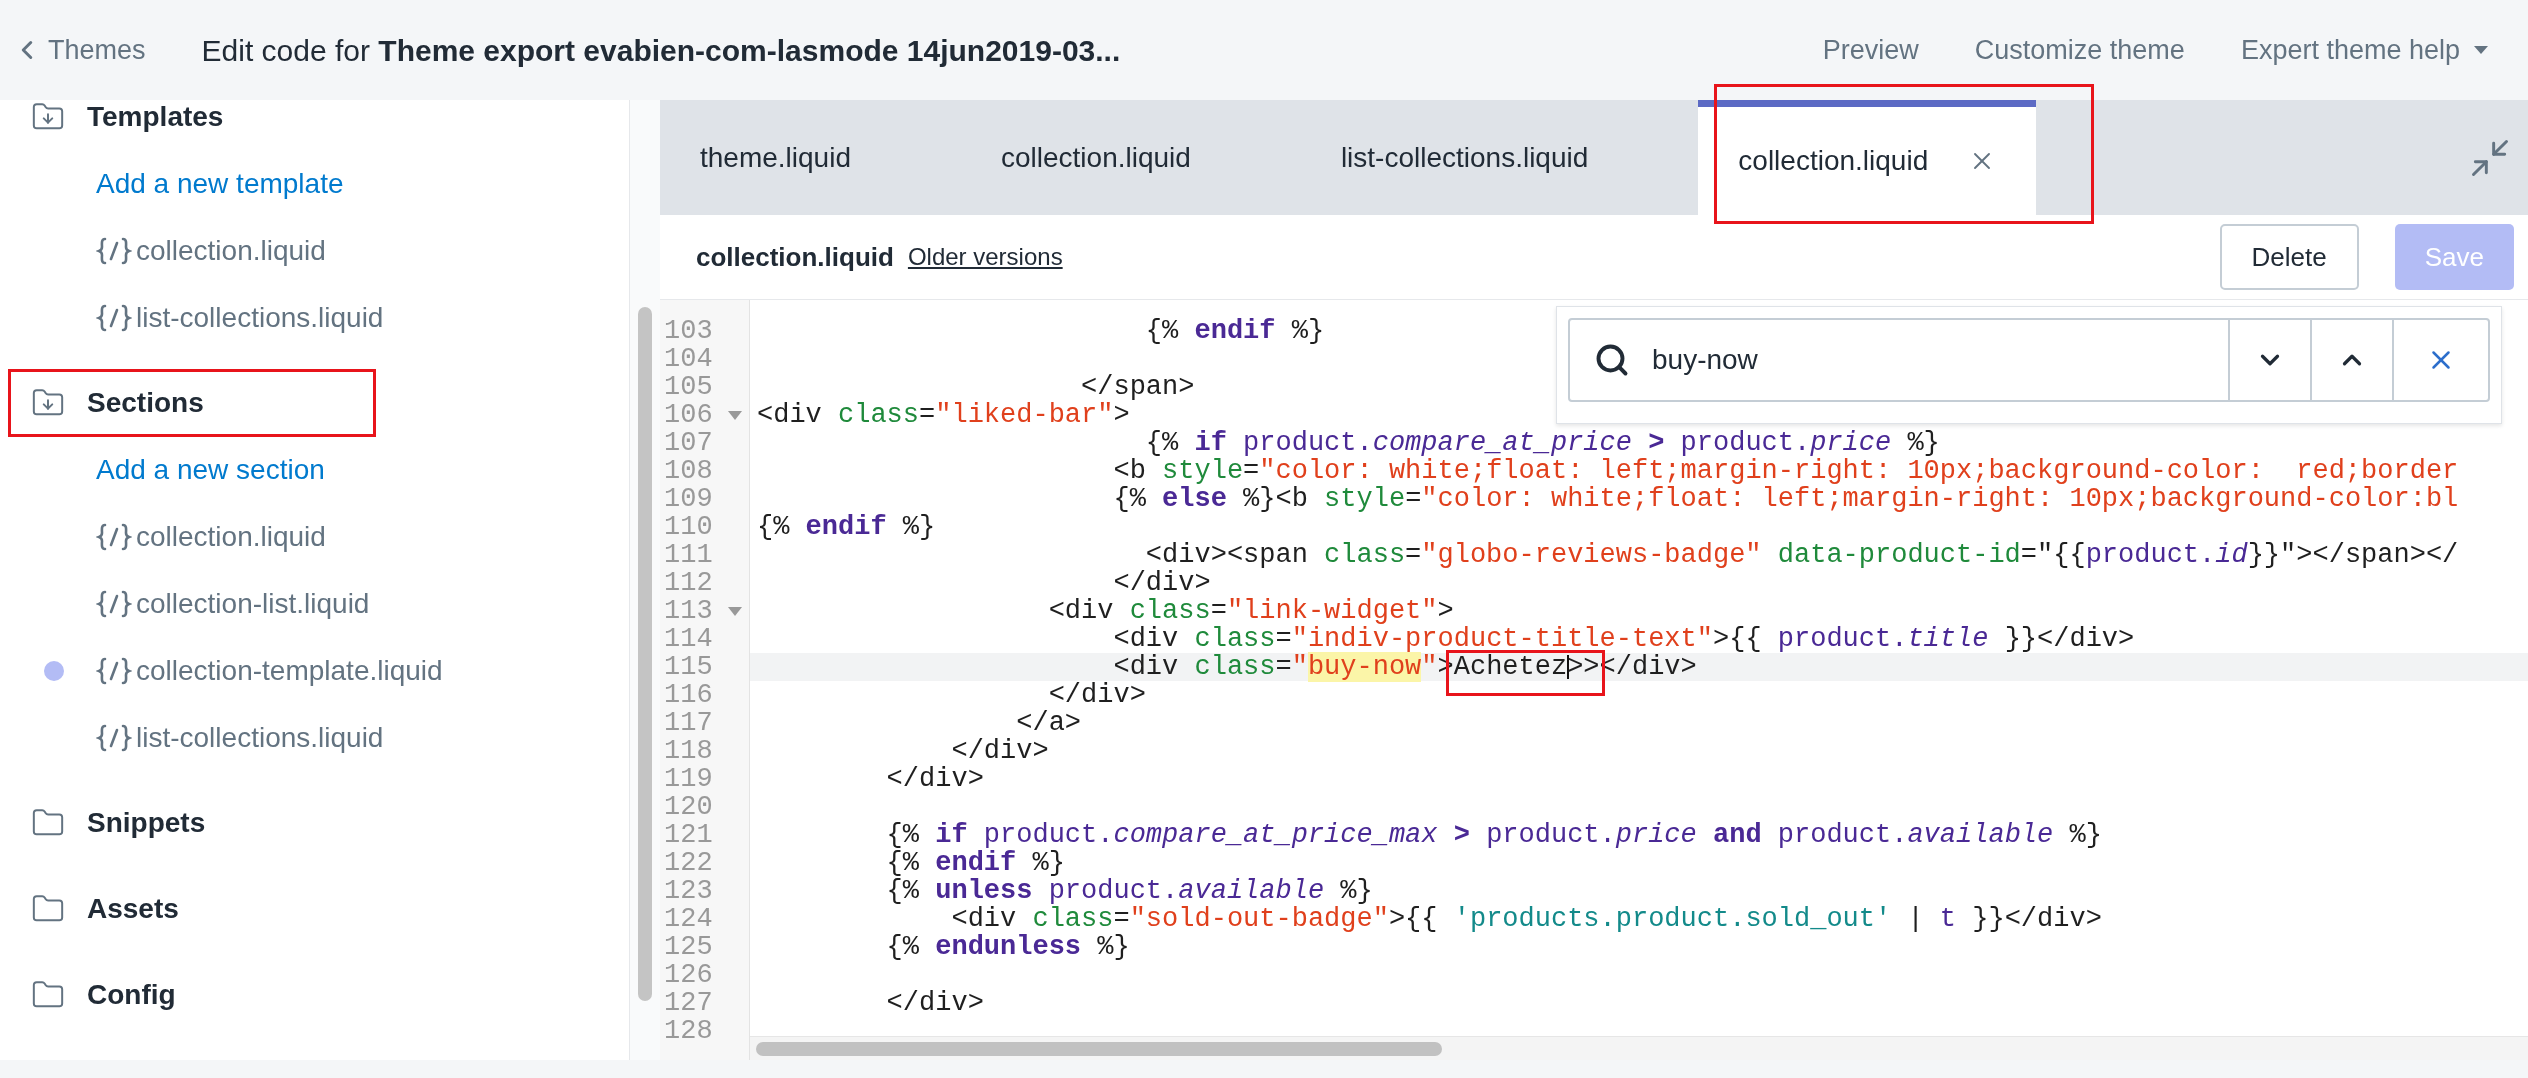  I want to click on code-line: <div class="link-widget">, so click(1250, 611).